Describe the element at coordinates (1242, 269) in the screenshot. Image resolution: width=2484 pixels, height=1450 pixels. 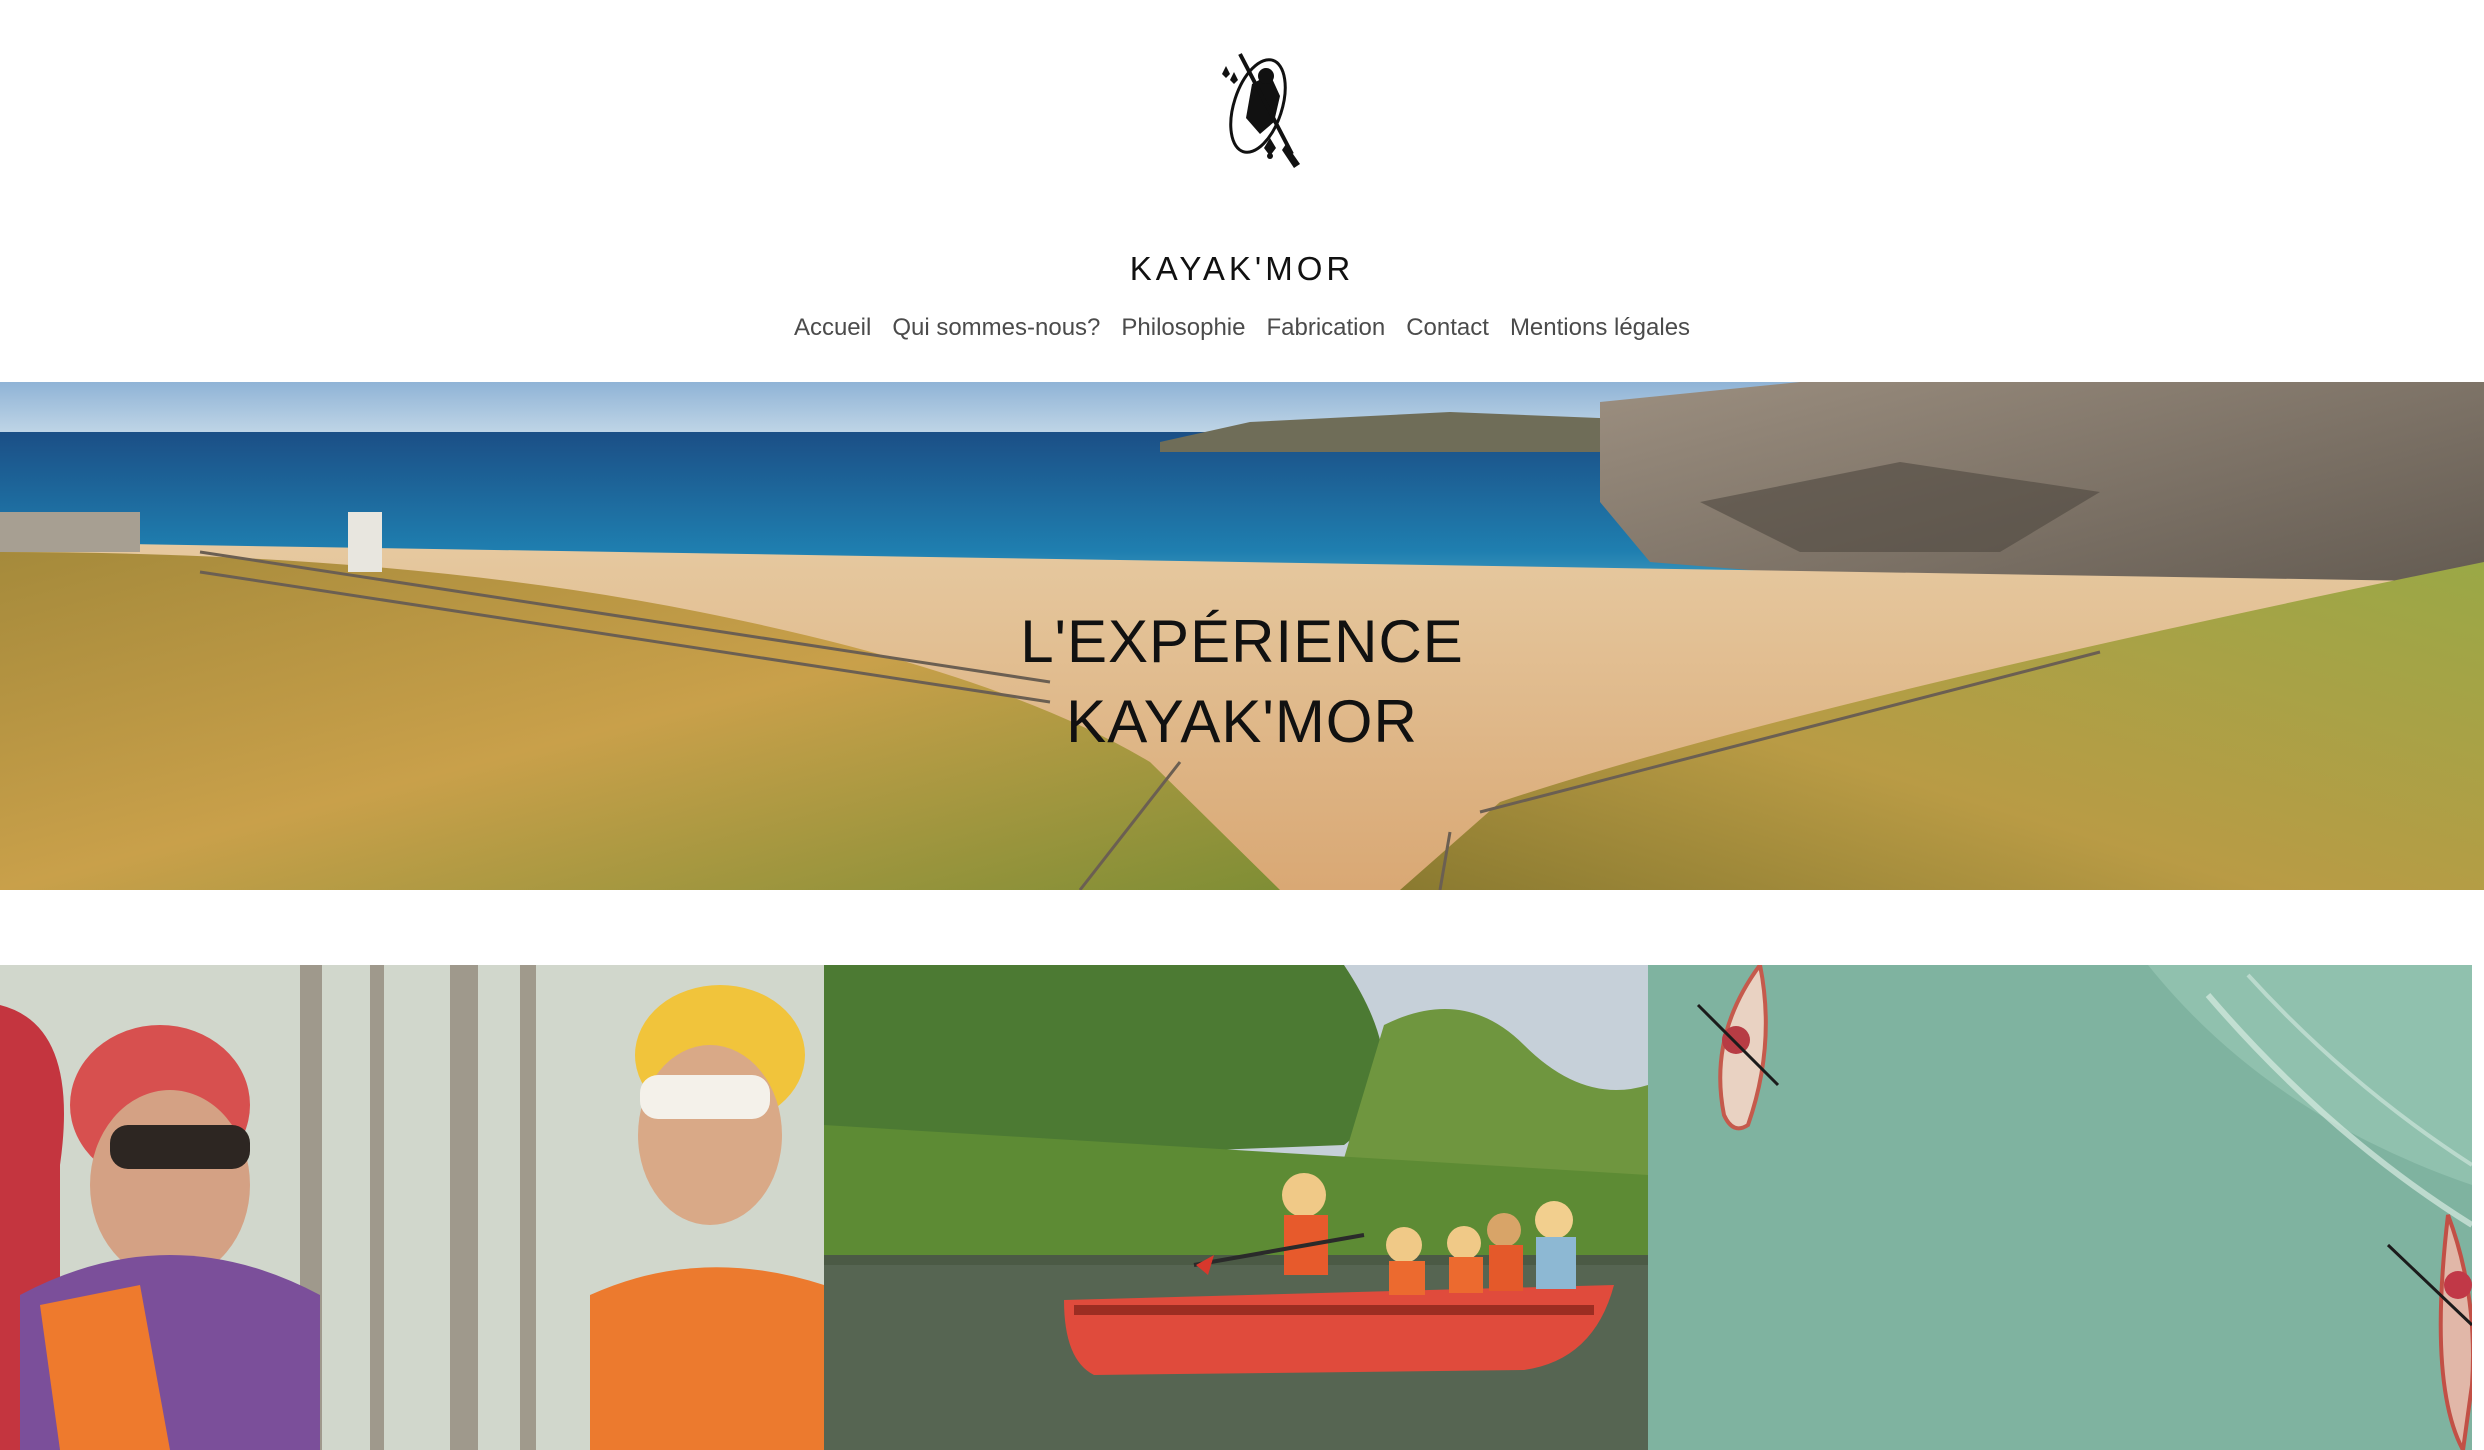
I see `site-title: KAYAK'MOR` at that location.